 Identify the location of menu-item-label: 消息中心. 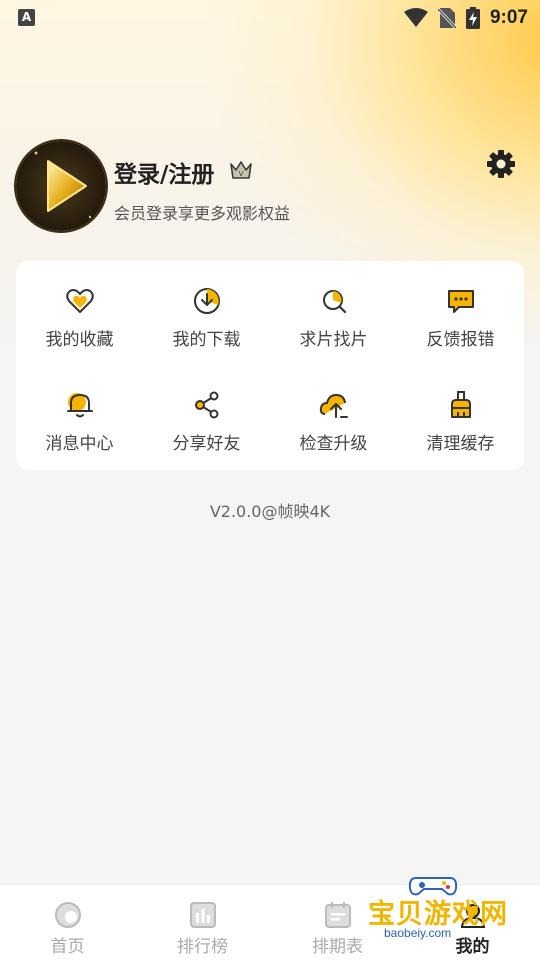
(79, 444).